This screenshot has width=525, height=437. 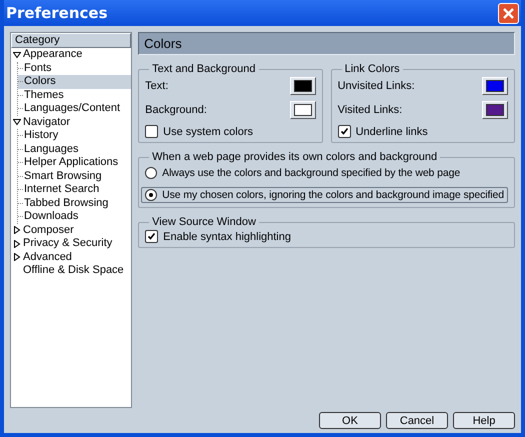 What do you see at coordinates (75, 203) in the screenshot?
I see `tree-item: Tabbed Browsing` at bounding box center [75, 203].